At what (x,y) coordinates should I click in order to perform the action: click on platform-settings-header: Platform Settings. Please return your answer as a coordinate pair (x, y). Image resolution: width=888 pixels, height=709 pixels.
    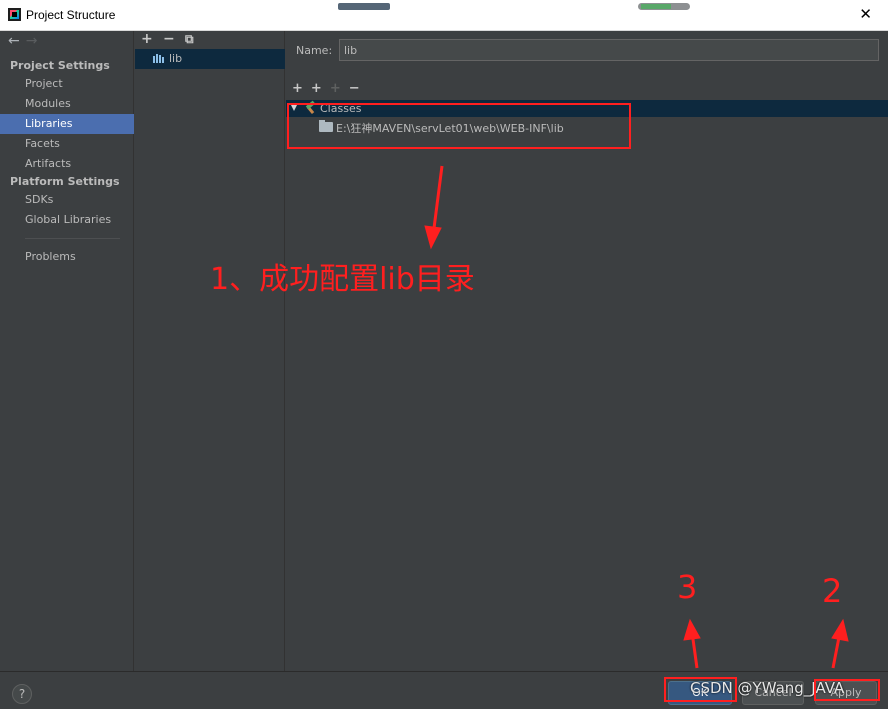
    Looking at the image, I should click on (65, 181).